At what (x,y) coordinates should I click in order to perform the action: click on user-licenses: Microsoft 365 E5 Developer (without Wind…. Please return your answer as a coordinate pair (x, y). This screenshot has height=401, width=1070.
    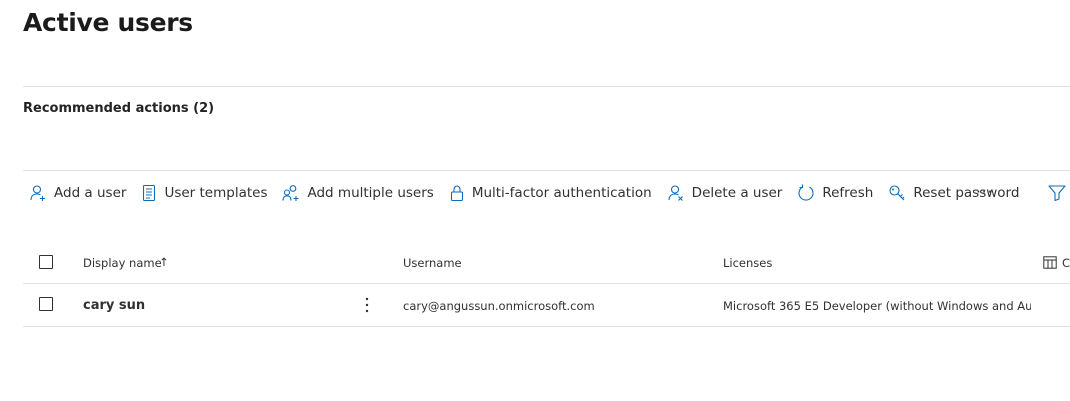
    Looking at the image, I should click on (877, 306).